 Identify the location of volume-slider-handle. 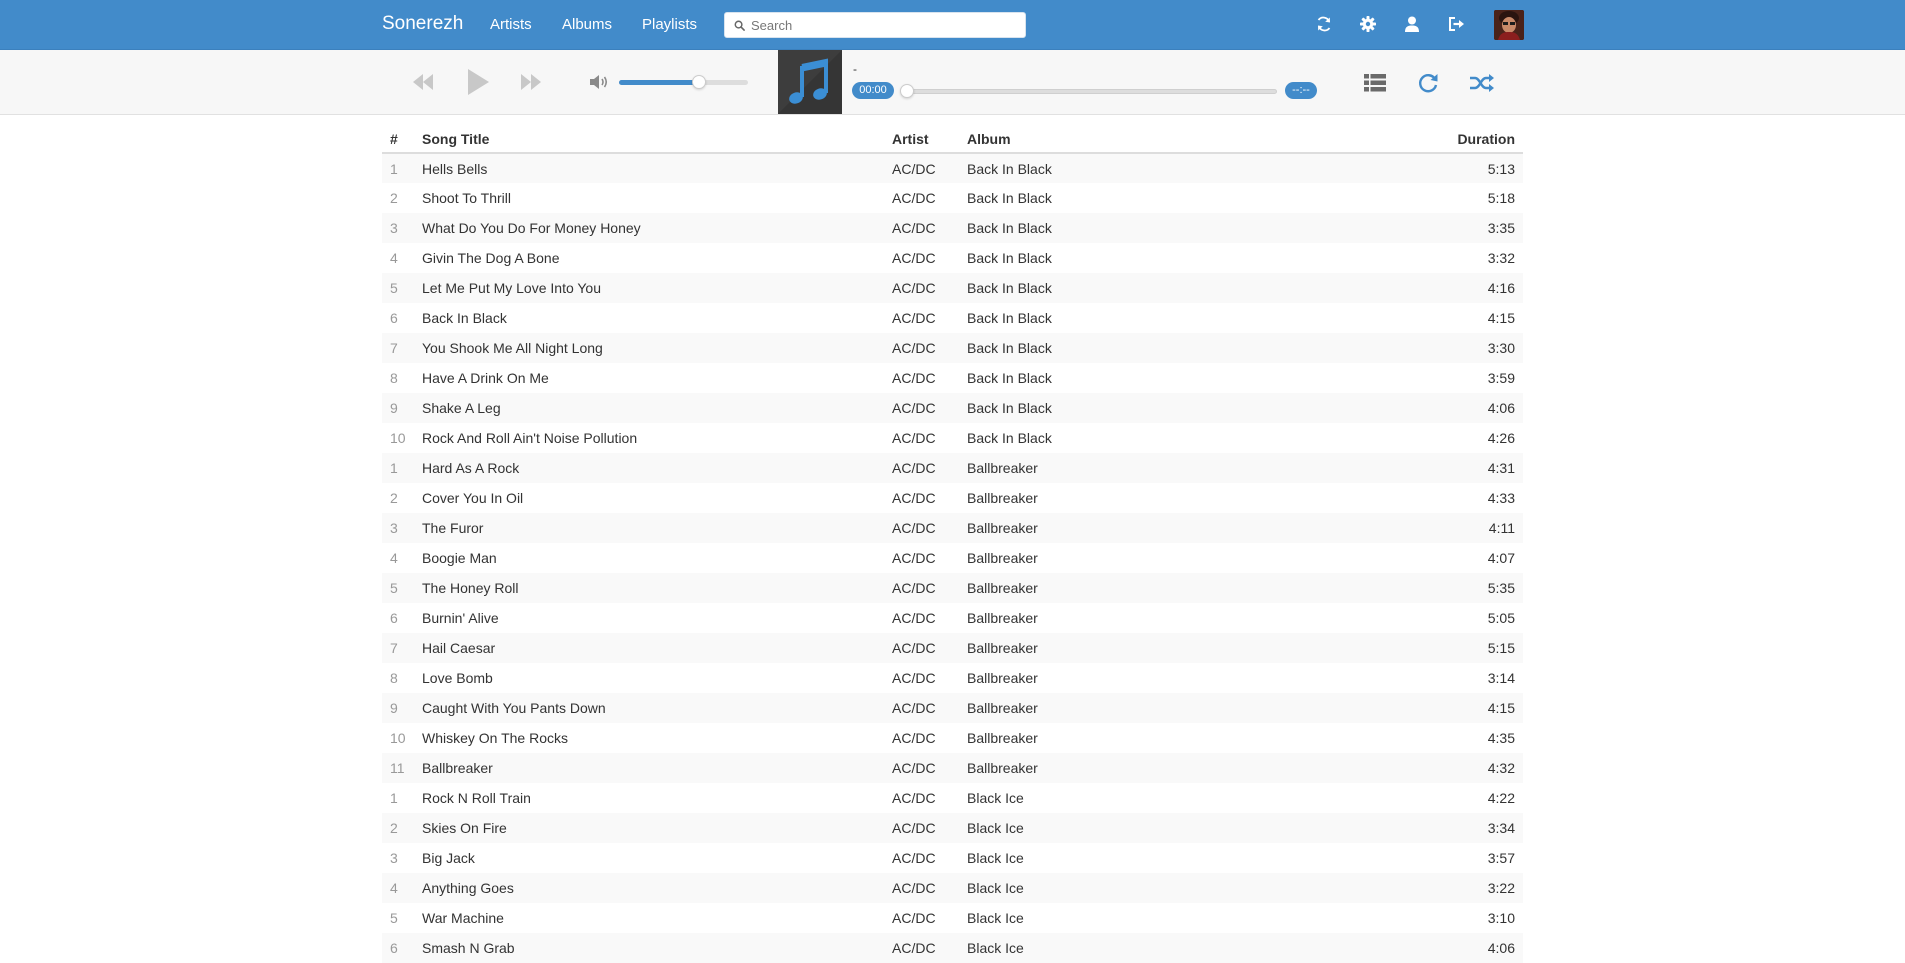
(698, 82).